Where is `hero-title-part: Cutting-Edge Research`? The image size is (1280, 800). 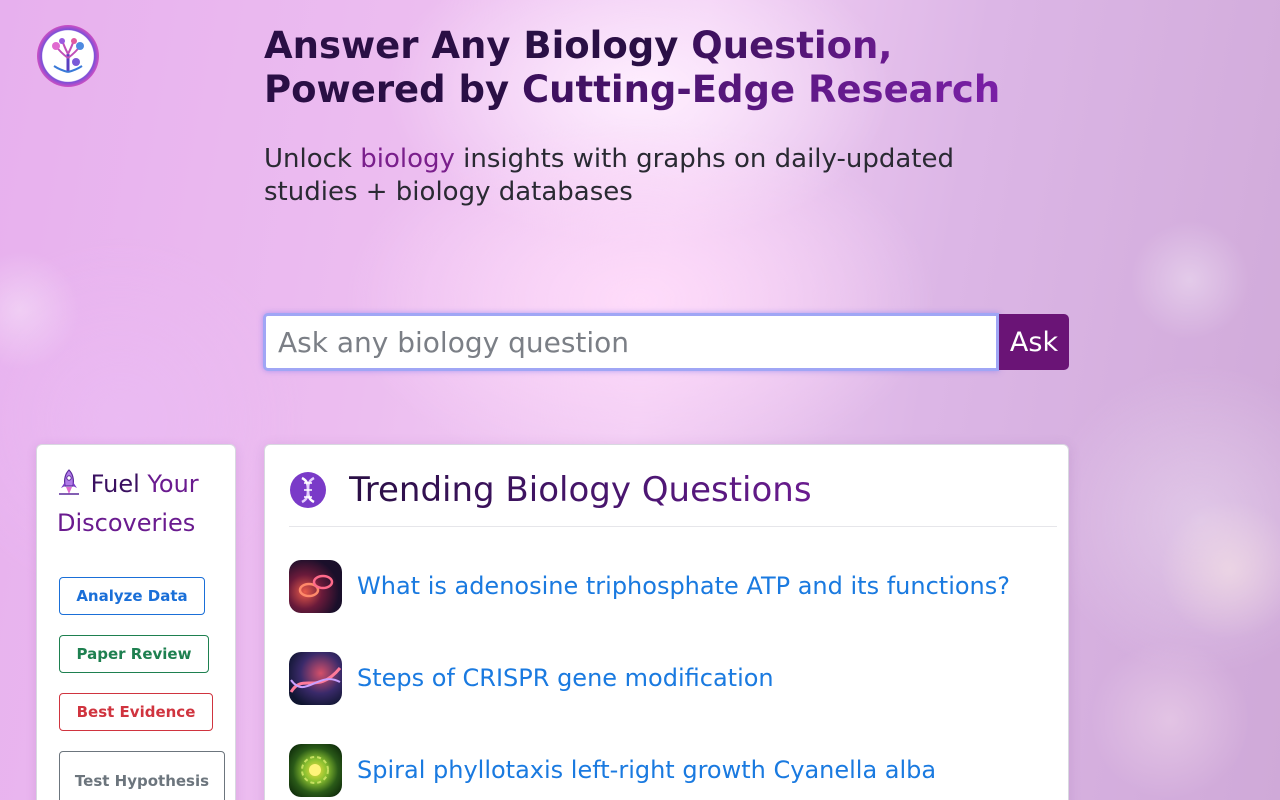 hero-title-part: Cutting-Edge Research is located at coordinates (761, 89).